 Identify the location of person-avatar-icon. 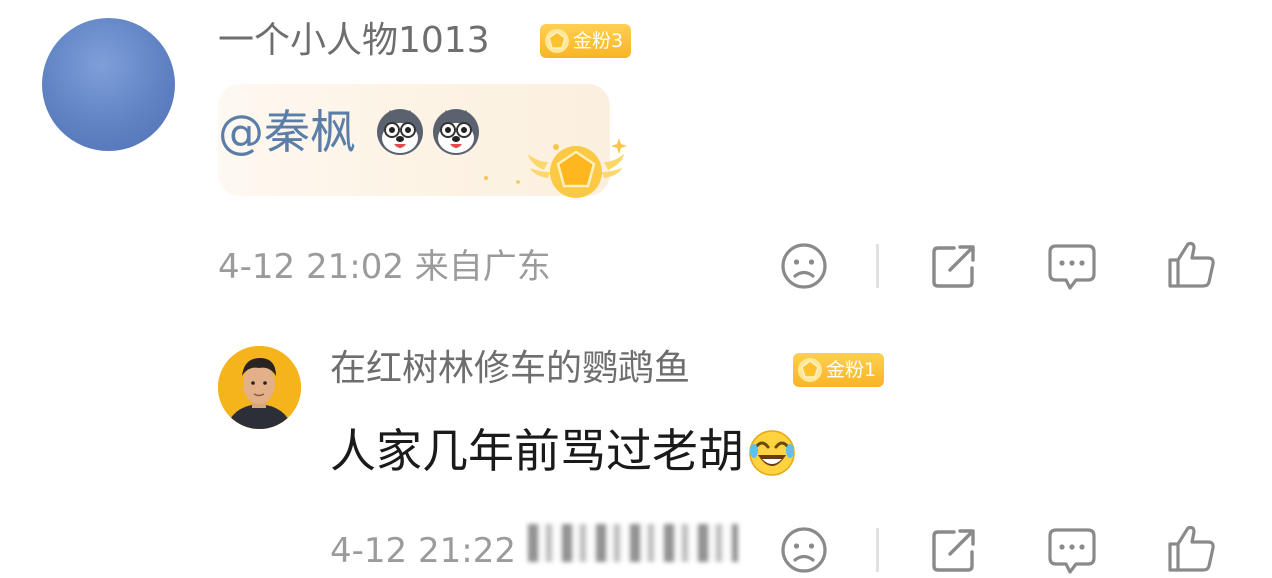
(259, 387).